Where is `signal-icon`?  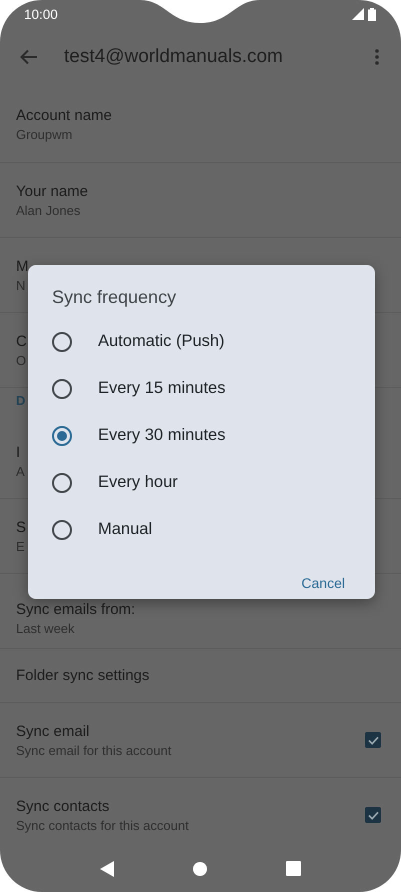 signal-icon is located at coordinates (358, 14).